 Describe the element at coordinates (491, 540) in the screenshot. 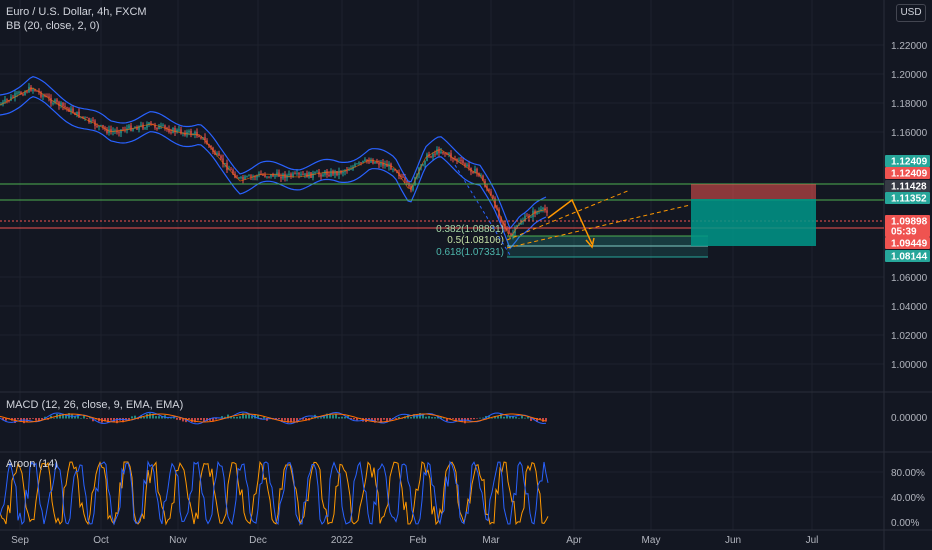

I see `time-axis-label: Mar` at that location.